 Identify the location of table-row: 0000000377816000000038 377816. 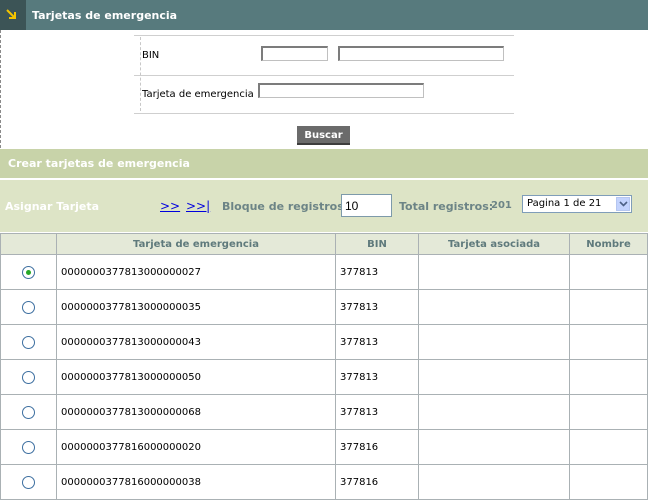
(324, 482).